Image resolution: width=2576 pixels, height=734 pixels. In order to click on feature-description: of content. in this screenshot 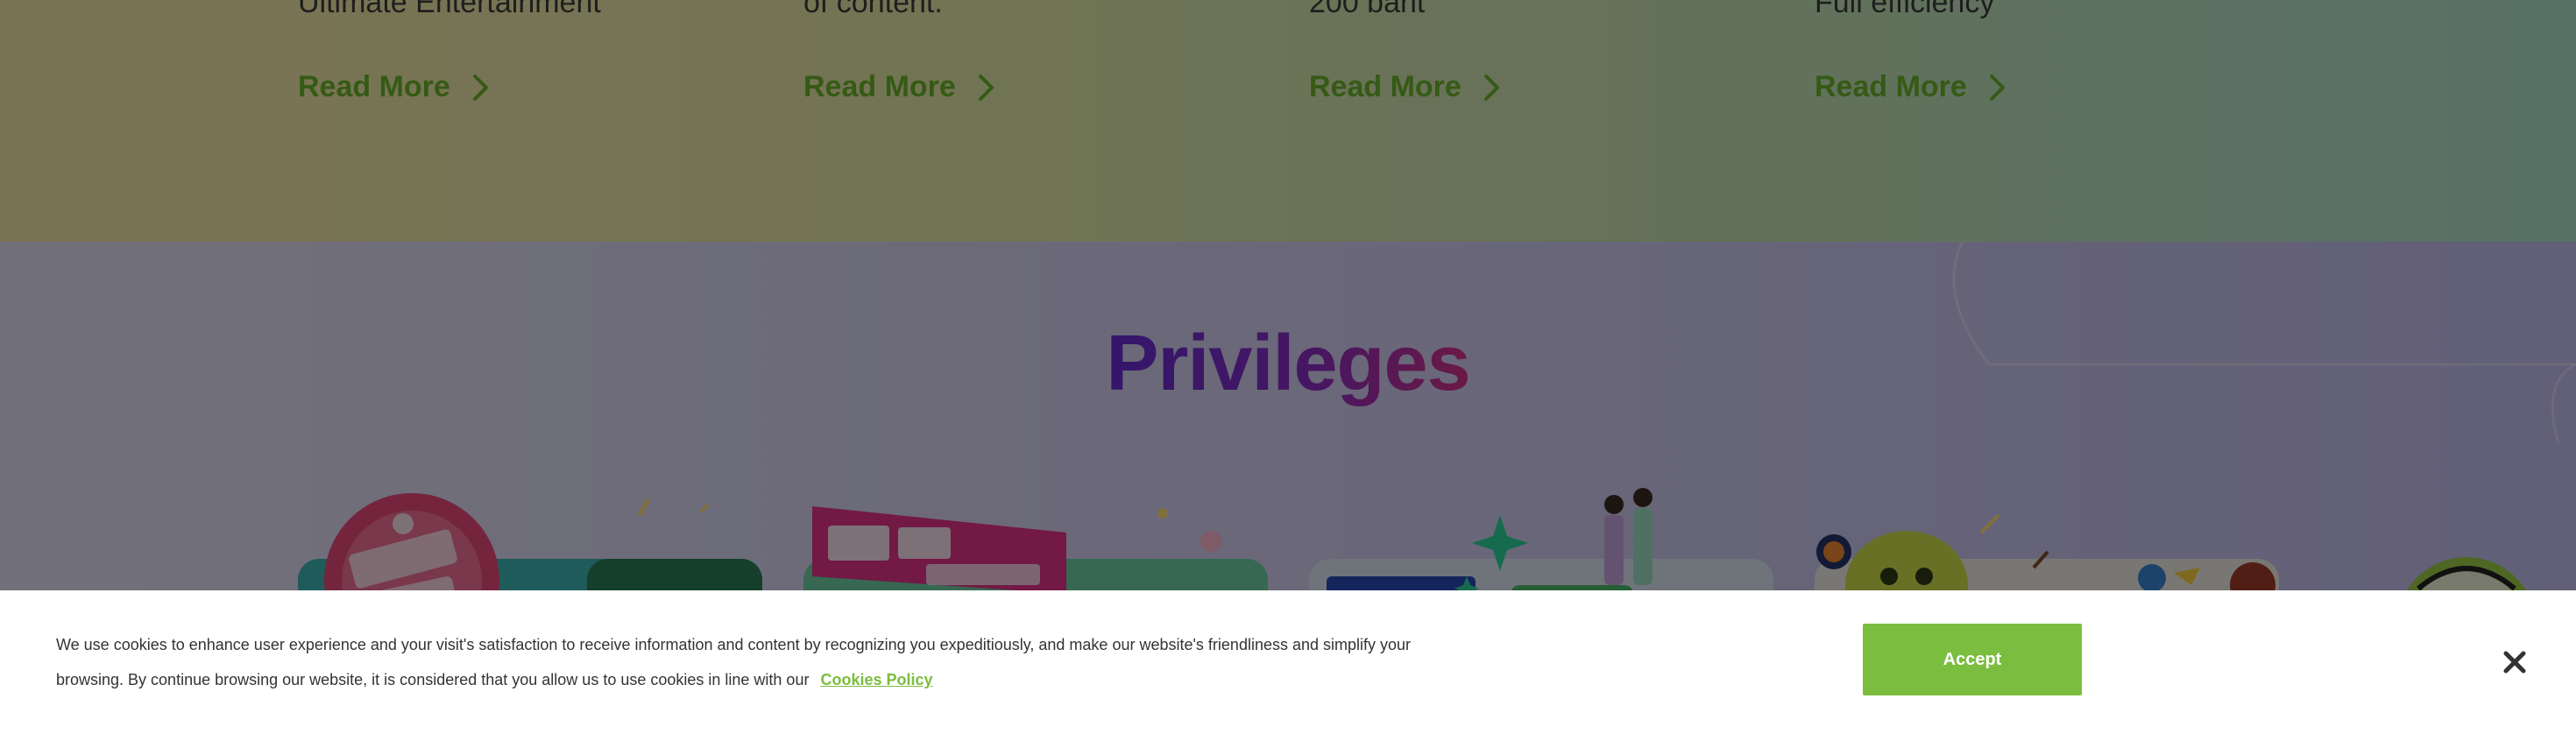, I will do `click(873, 9)`.